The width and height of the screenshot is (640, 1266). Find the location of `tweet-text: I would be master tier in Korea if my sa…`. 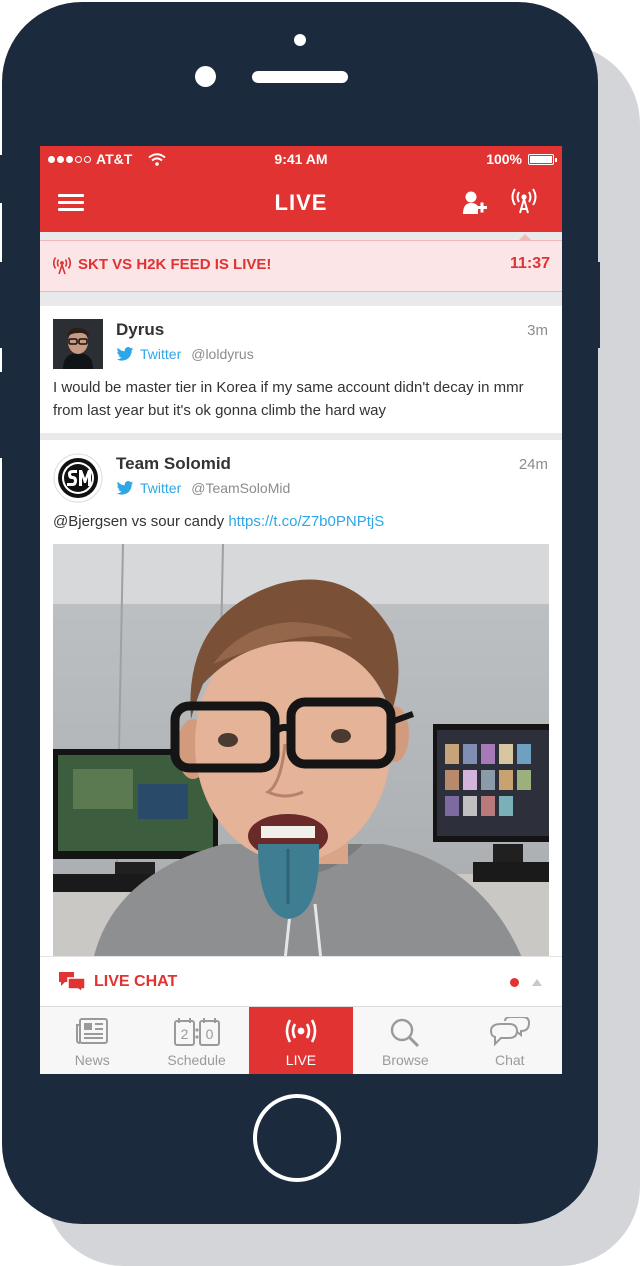

tweet-text: I would be master tier in Korea if my sa… is located at coordinates (288, 399).